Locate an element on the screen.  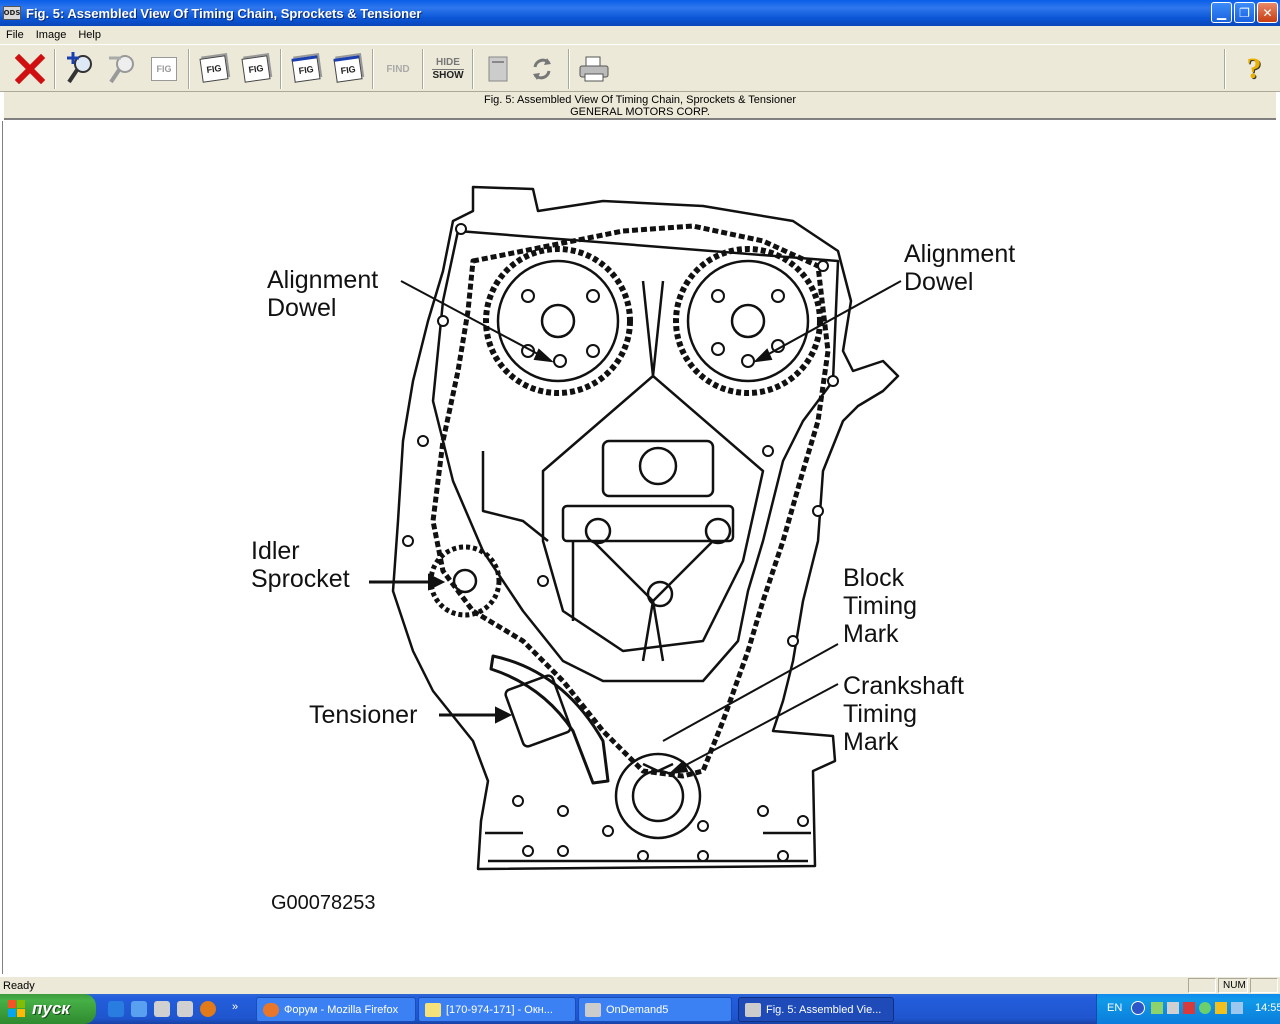
start-label: пуск is located at coordinates (51, 1008).